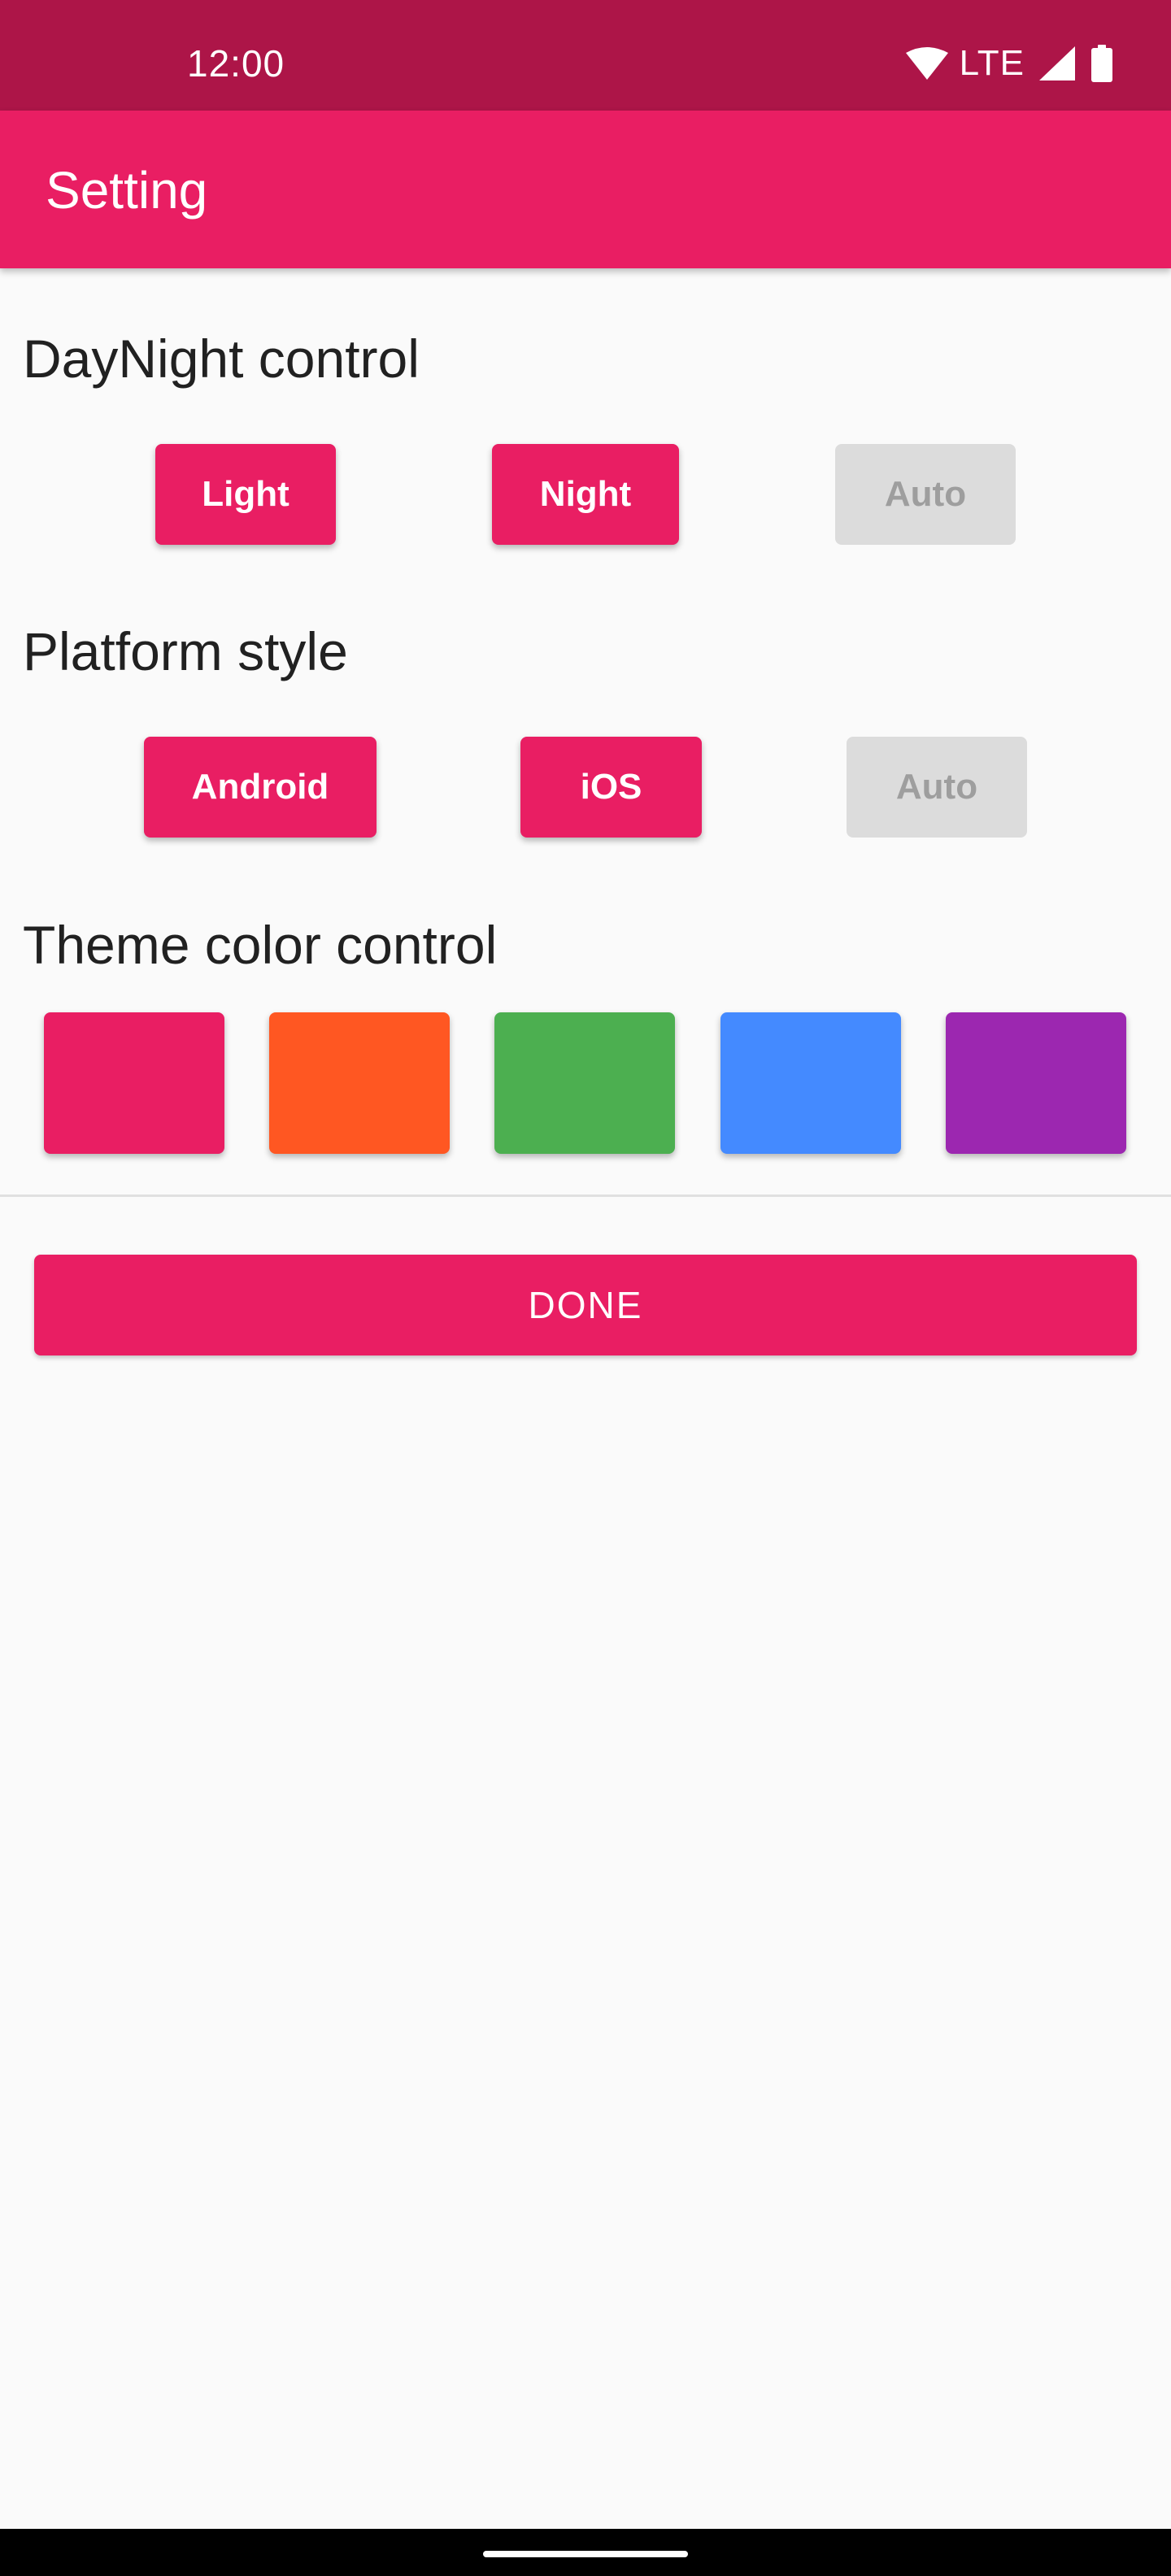  Describe the element at coordinates (260, 787) in the screenshot. I see `android-button: Android` at that location.